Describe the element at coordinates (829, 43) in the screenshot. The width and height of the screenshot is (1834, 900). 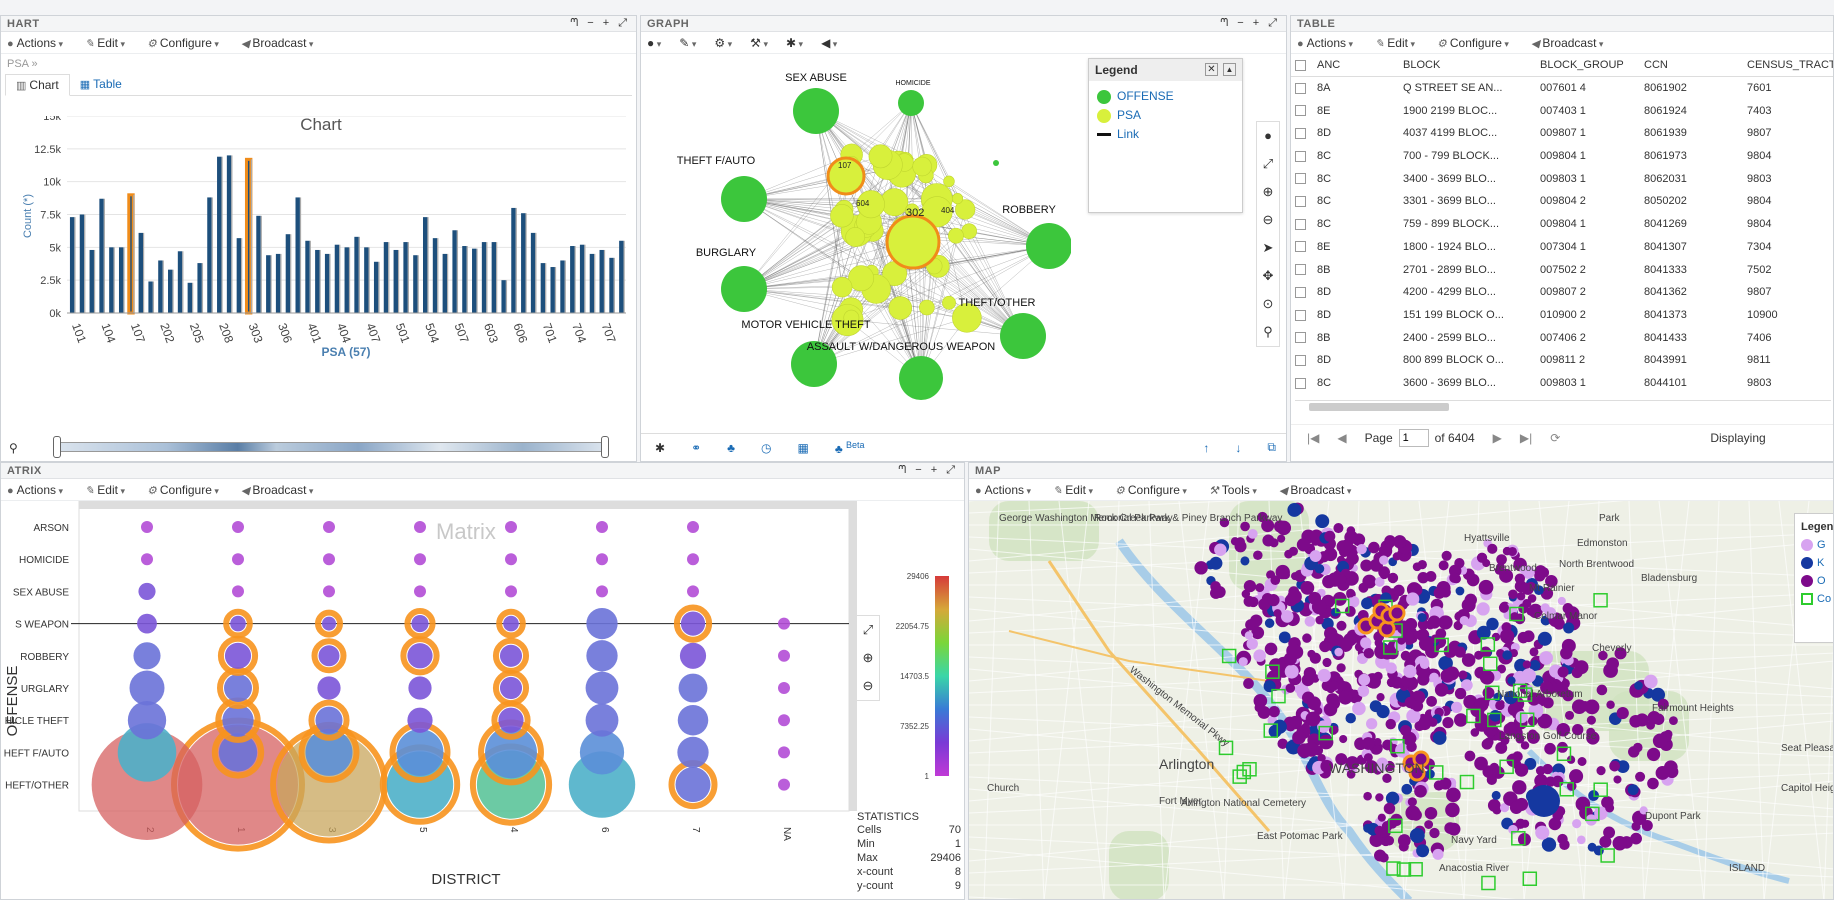
I see `megaphone-menu-icon: ◀` at that location.